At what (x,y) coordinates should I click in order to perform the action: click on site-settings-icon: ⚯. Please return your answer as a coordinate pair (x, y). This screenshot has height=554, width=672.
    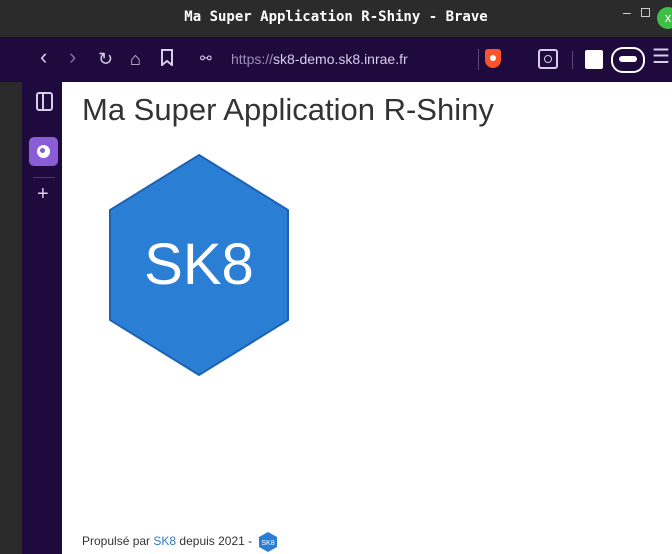
    Looking at the image, I should click on (206, 58).